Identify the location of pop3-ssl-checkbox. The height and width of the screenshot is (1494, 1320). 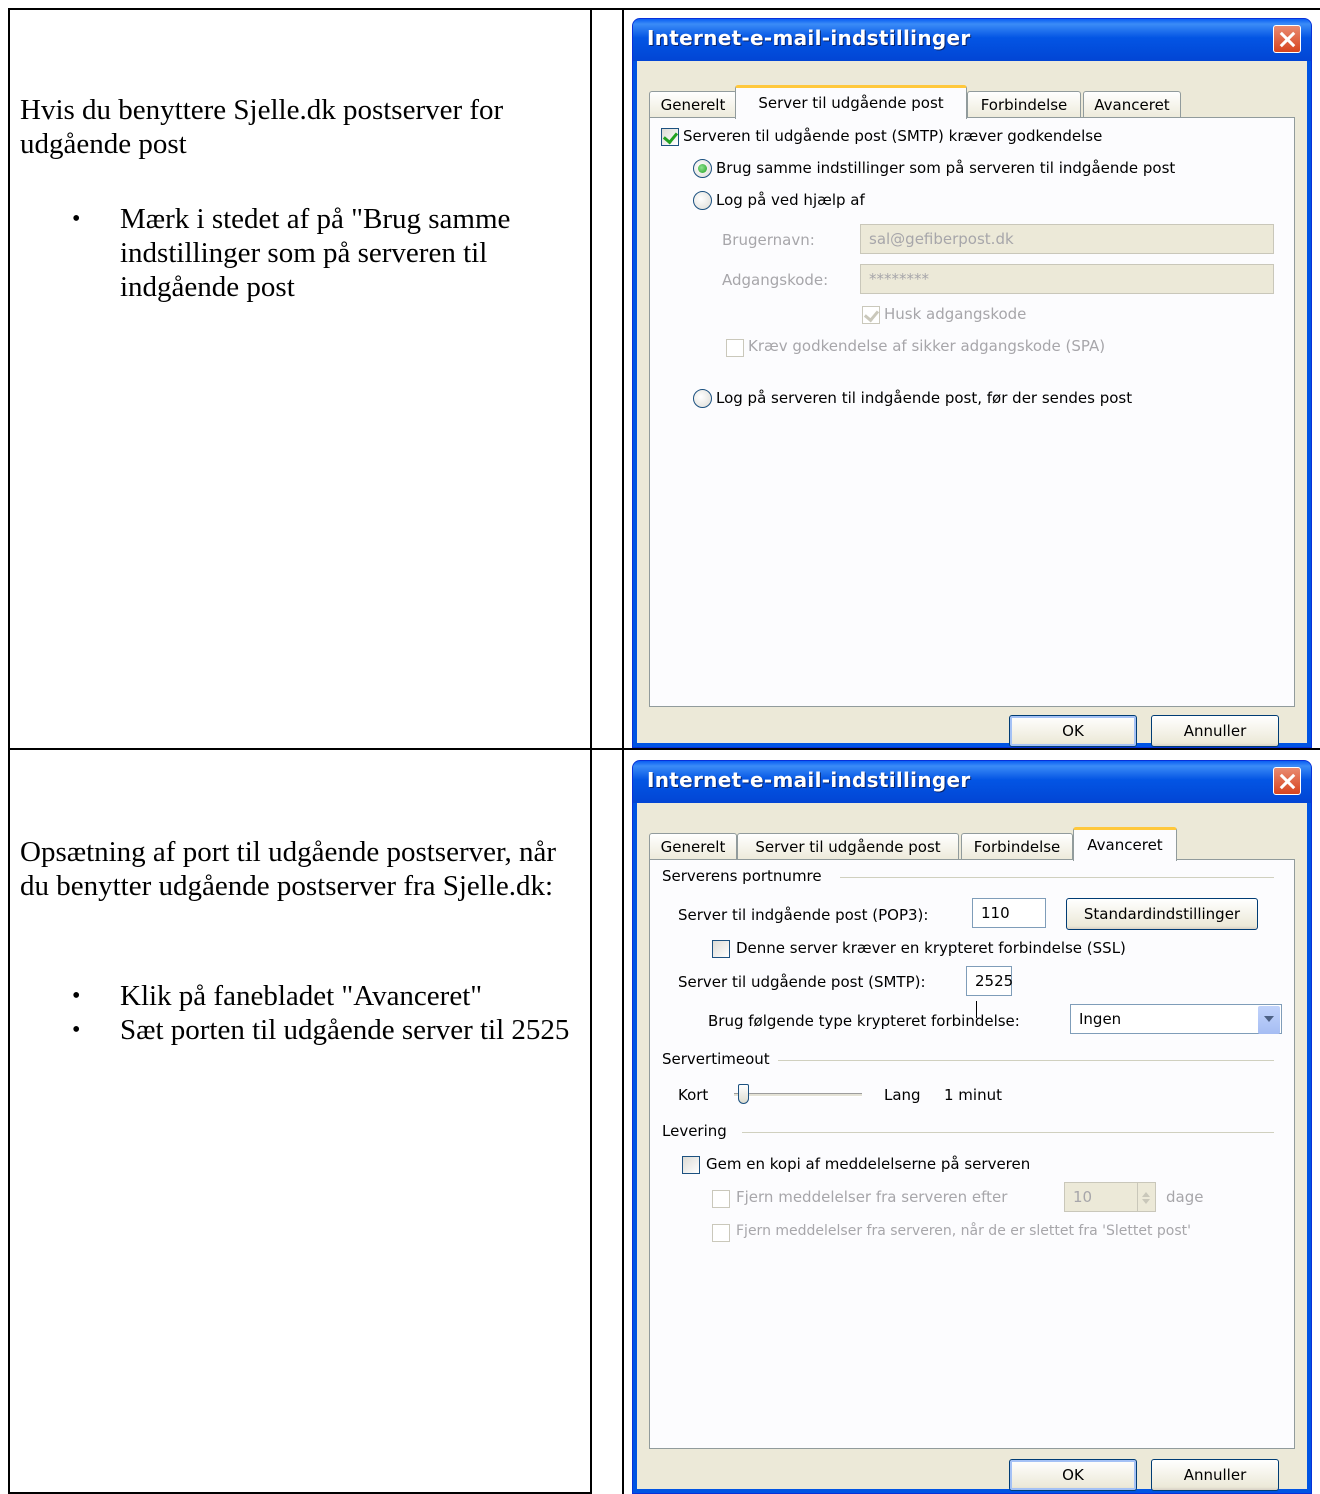
(721, 949).